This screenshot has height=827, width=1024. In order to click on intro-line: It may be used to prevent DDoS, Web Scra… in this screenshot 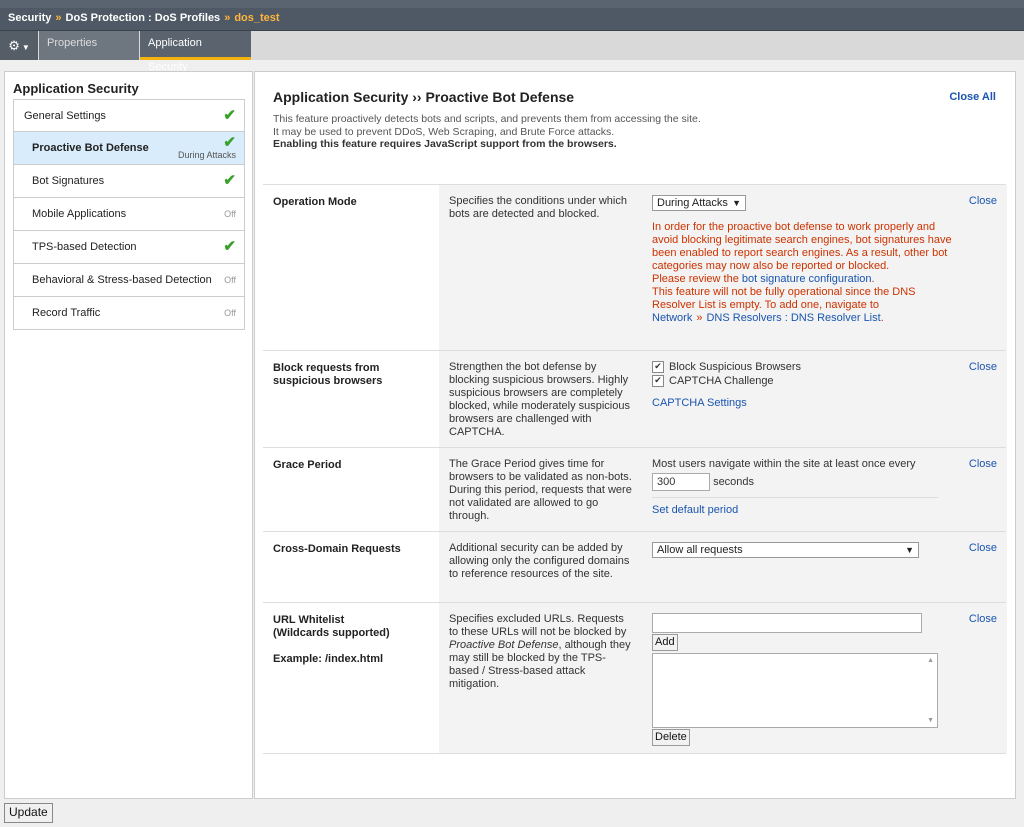, I will do `click(444, 131)`.